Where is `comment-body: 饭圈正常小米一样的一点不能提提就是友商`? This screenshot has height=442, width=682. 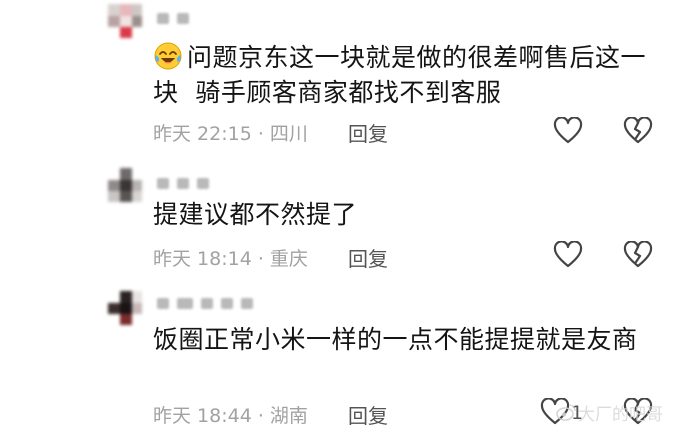
comment-body: 饭圈正常小米一样的一点不能提提就是友商 is located at coordinates (395, 339).